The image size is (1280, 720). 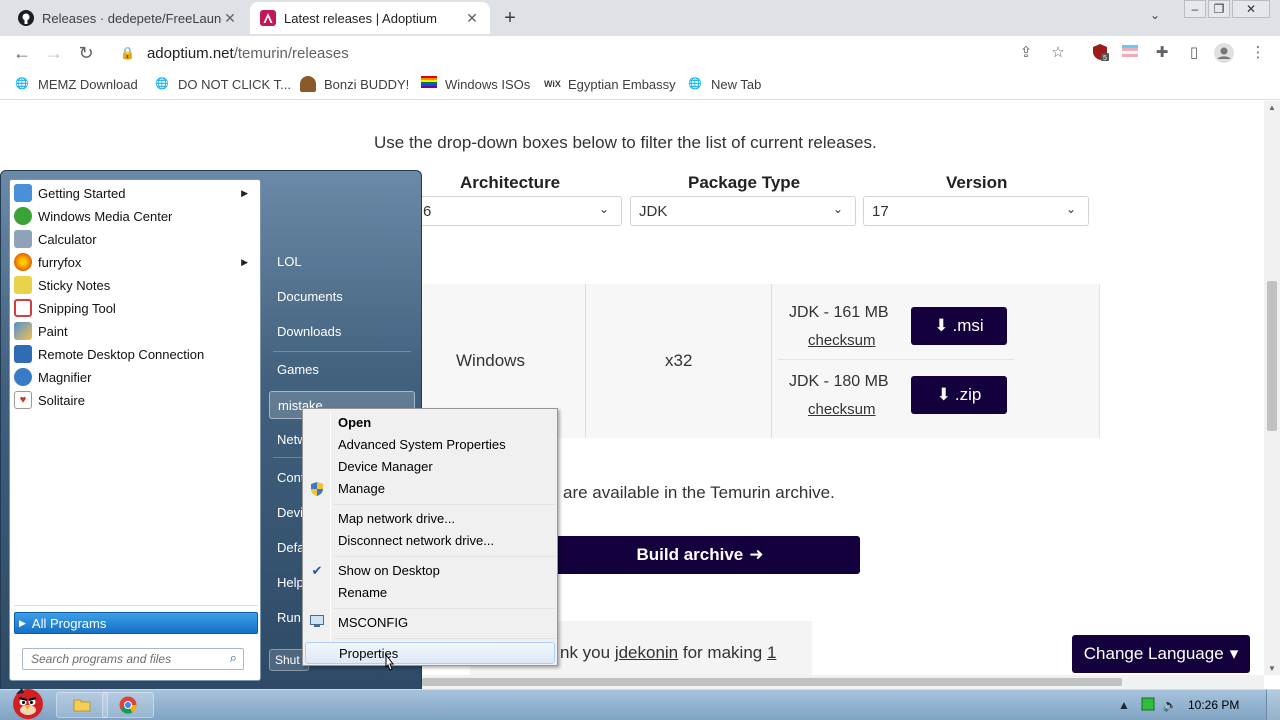 What do you see at coordinates (1162, 53) in the screenshot?
I see `puzzle-extensions-icon: ✚` at bounding box center [1162, 53].